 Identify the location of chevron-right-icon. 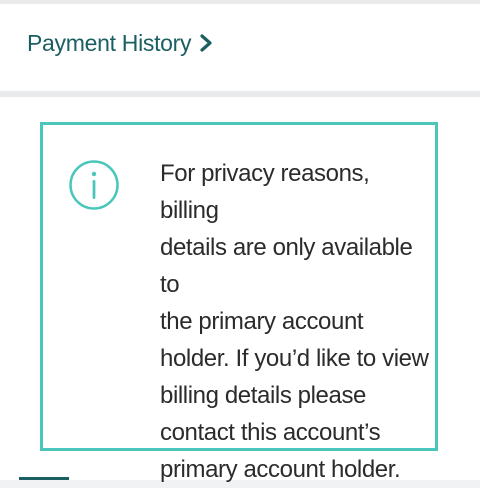
(206, 43).